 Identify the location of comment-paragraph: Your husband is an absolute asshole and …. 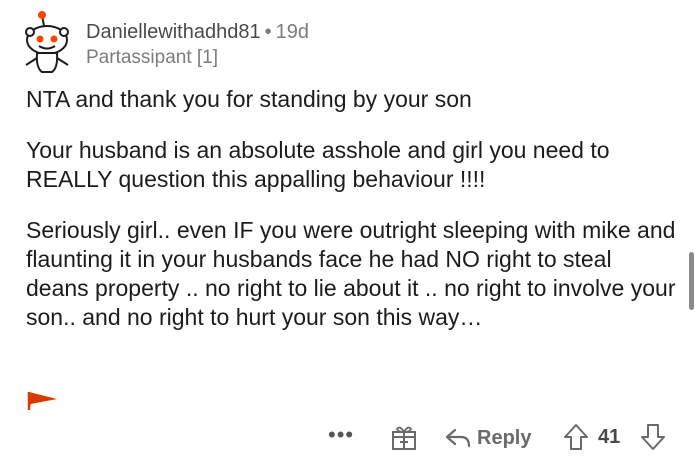
(318, 164).